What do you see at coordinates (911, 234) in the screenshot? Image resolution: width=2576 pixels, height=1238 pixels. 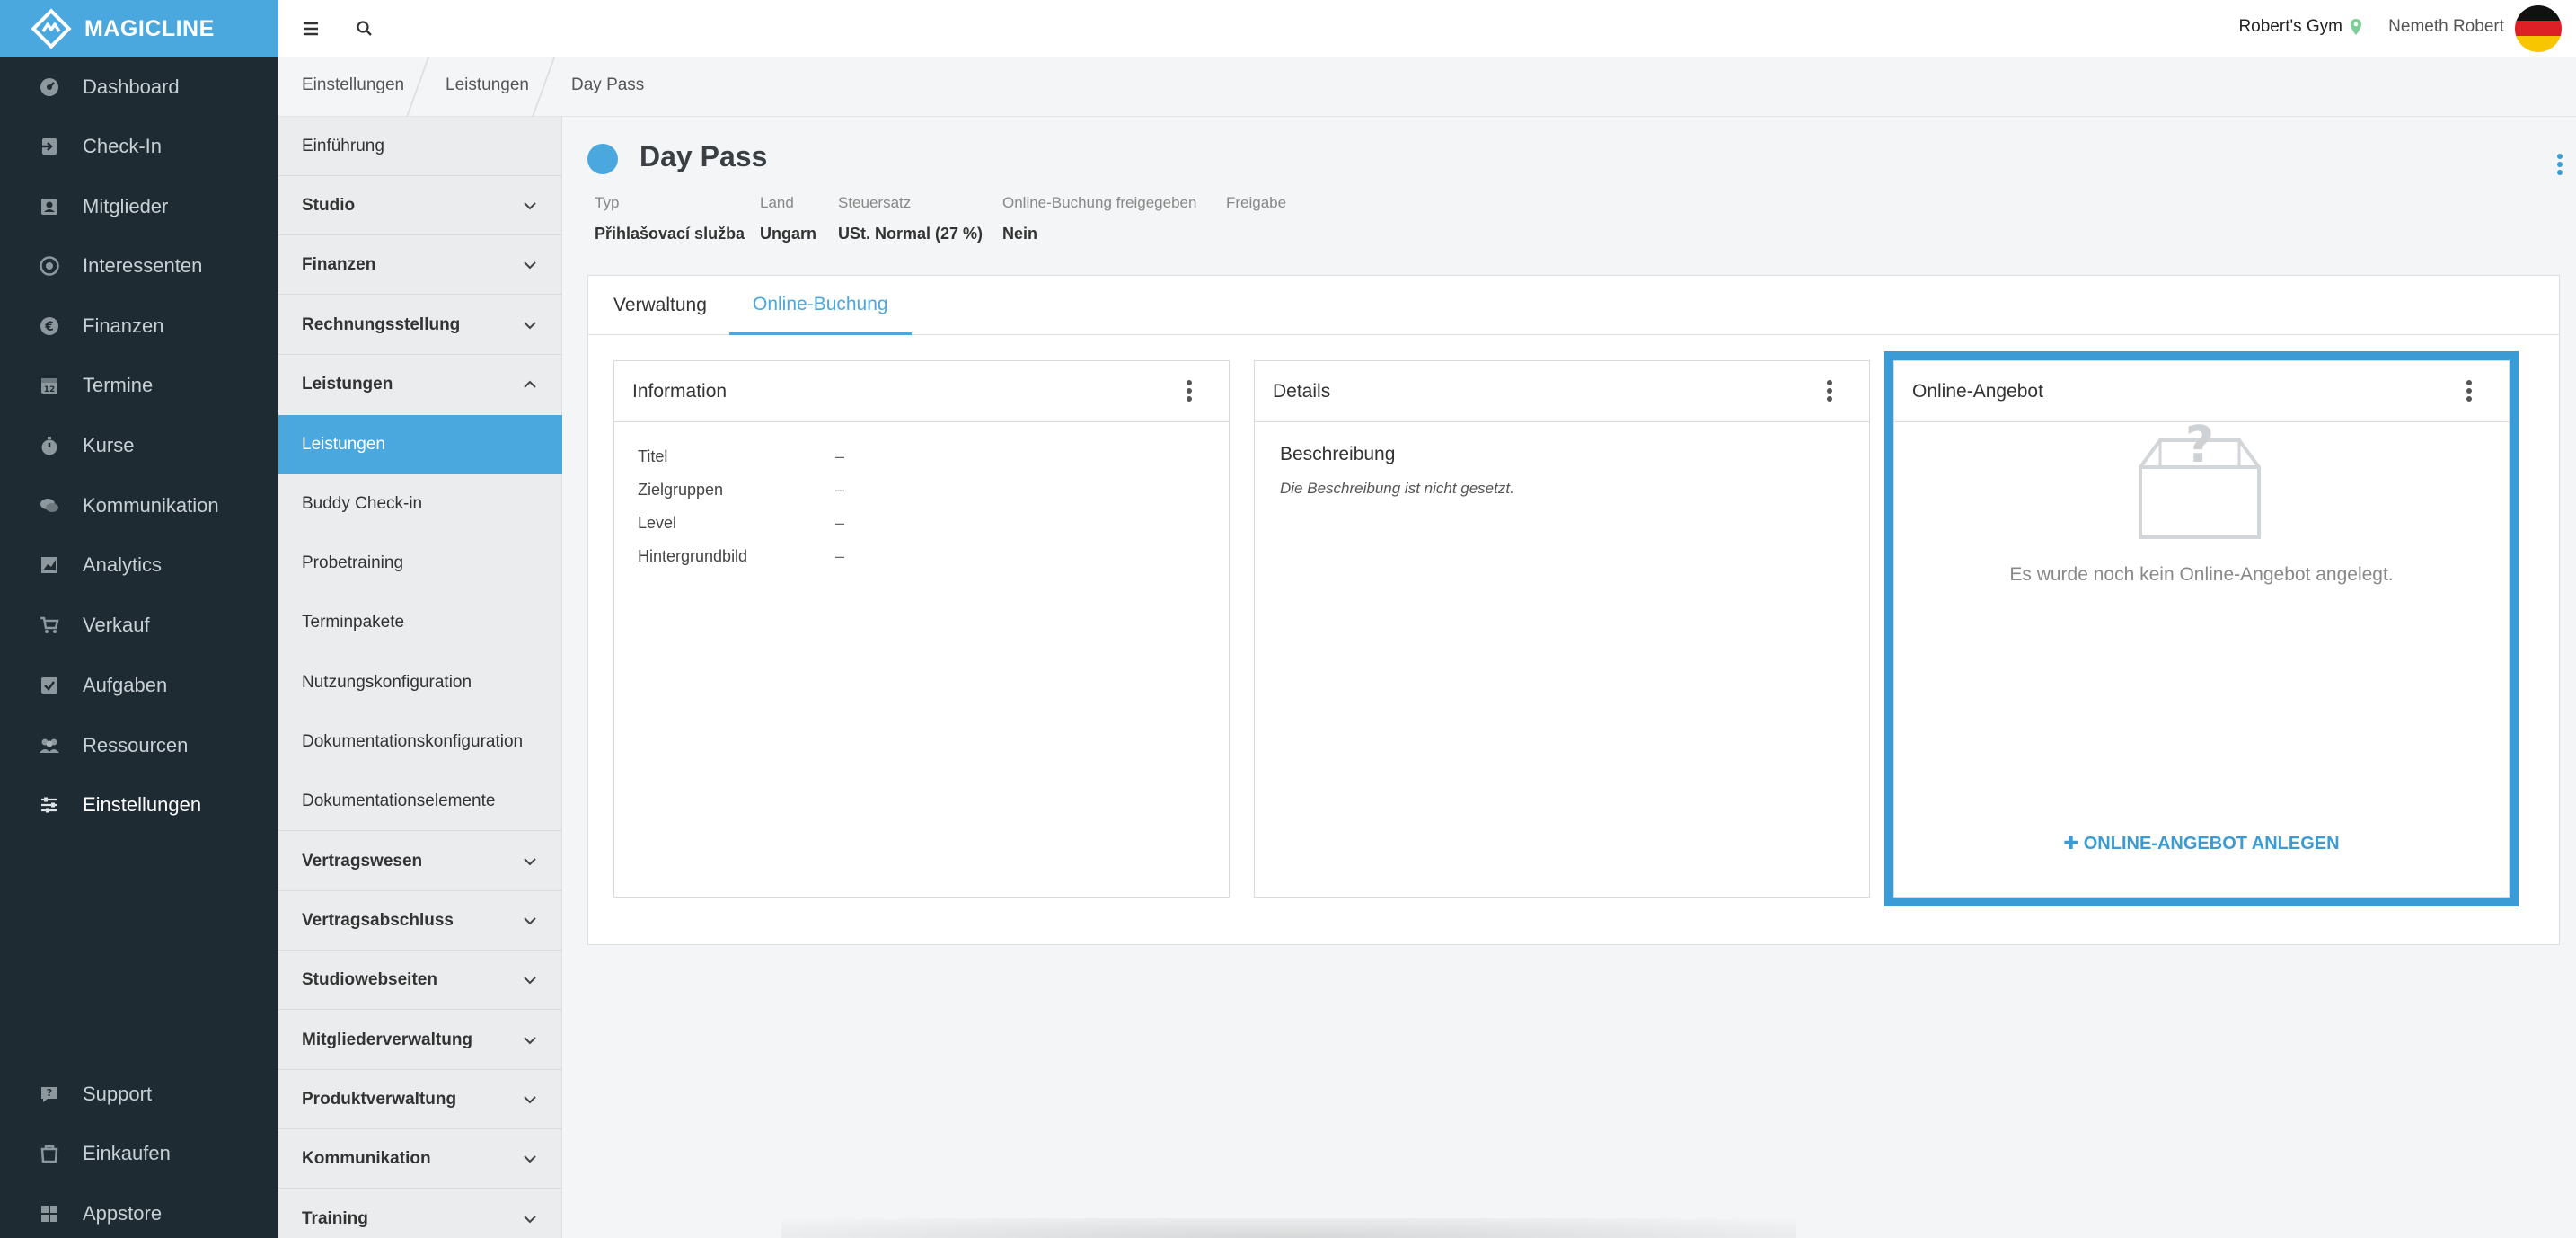 I see `meta-value: USt. Normal (27 %)` at bounding box center [911, 234].